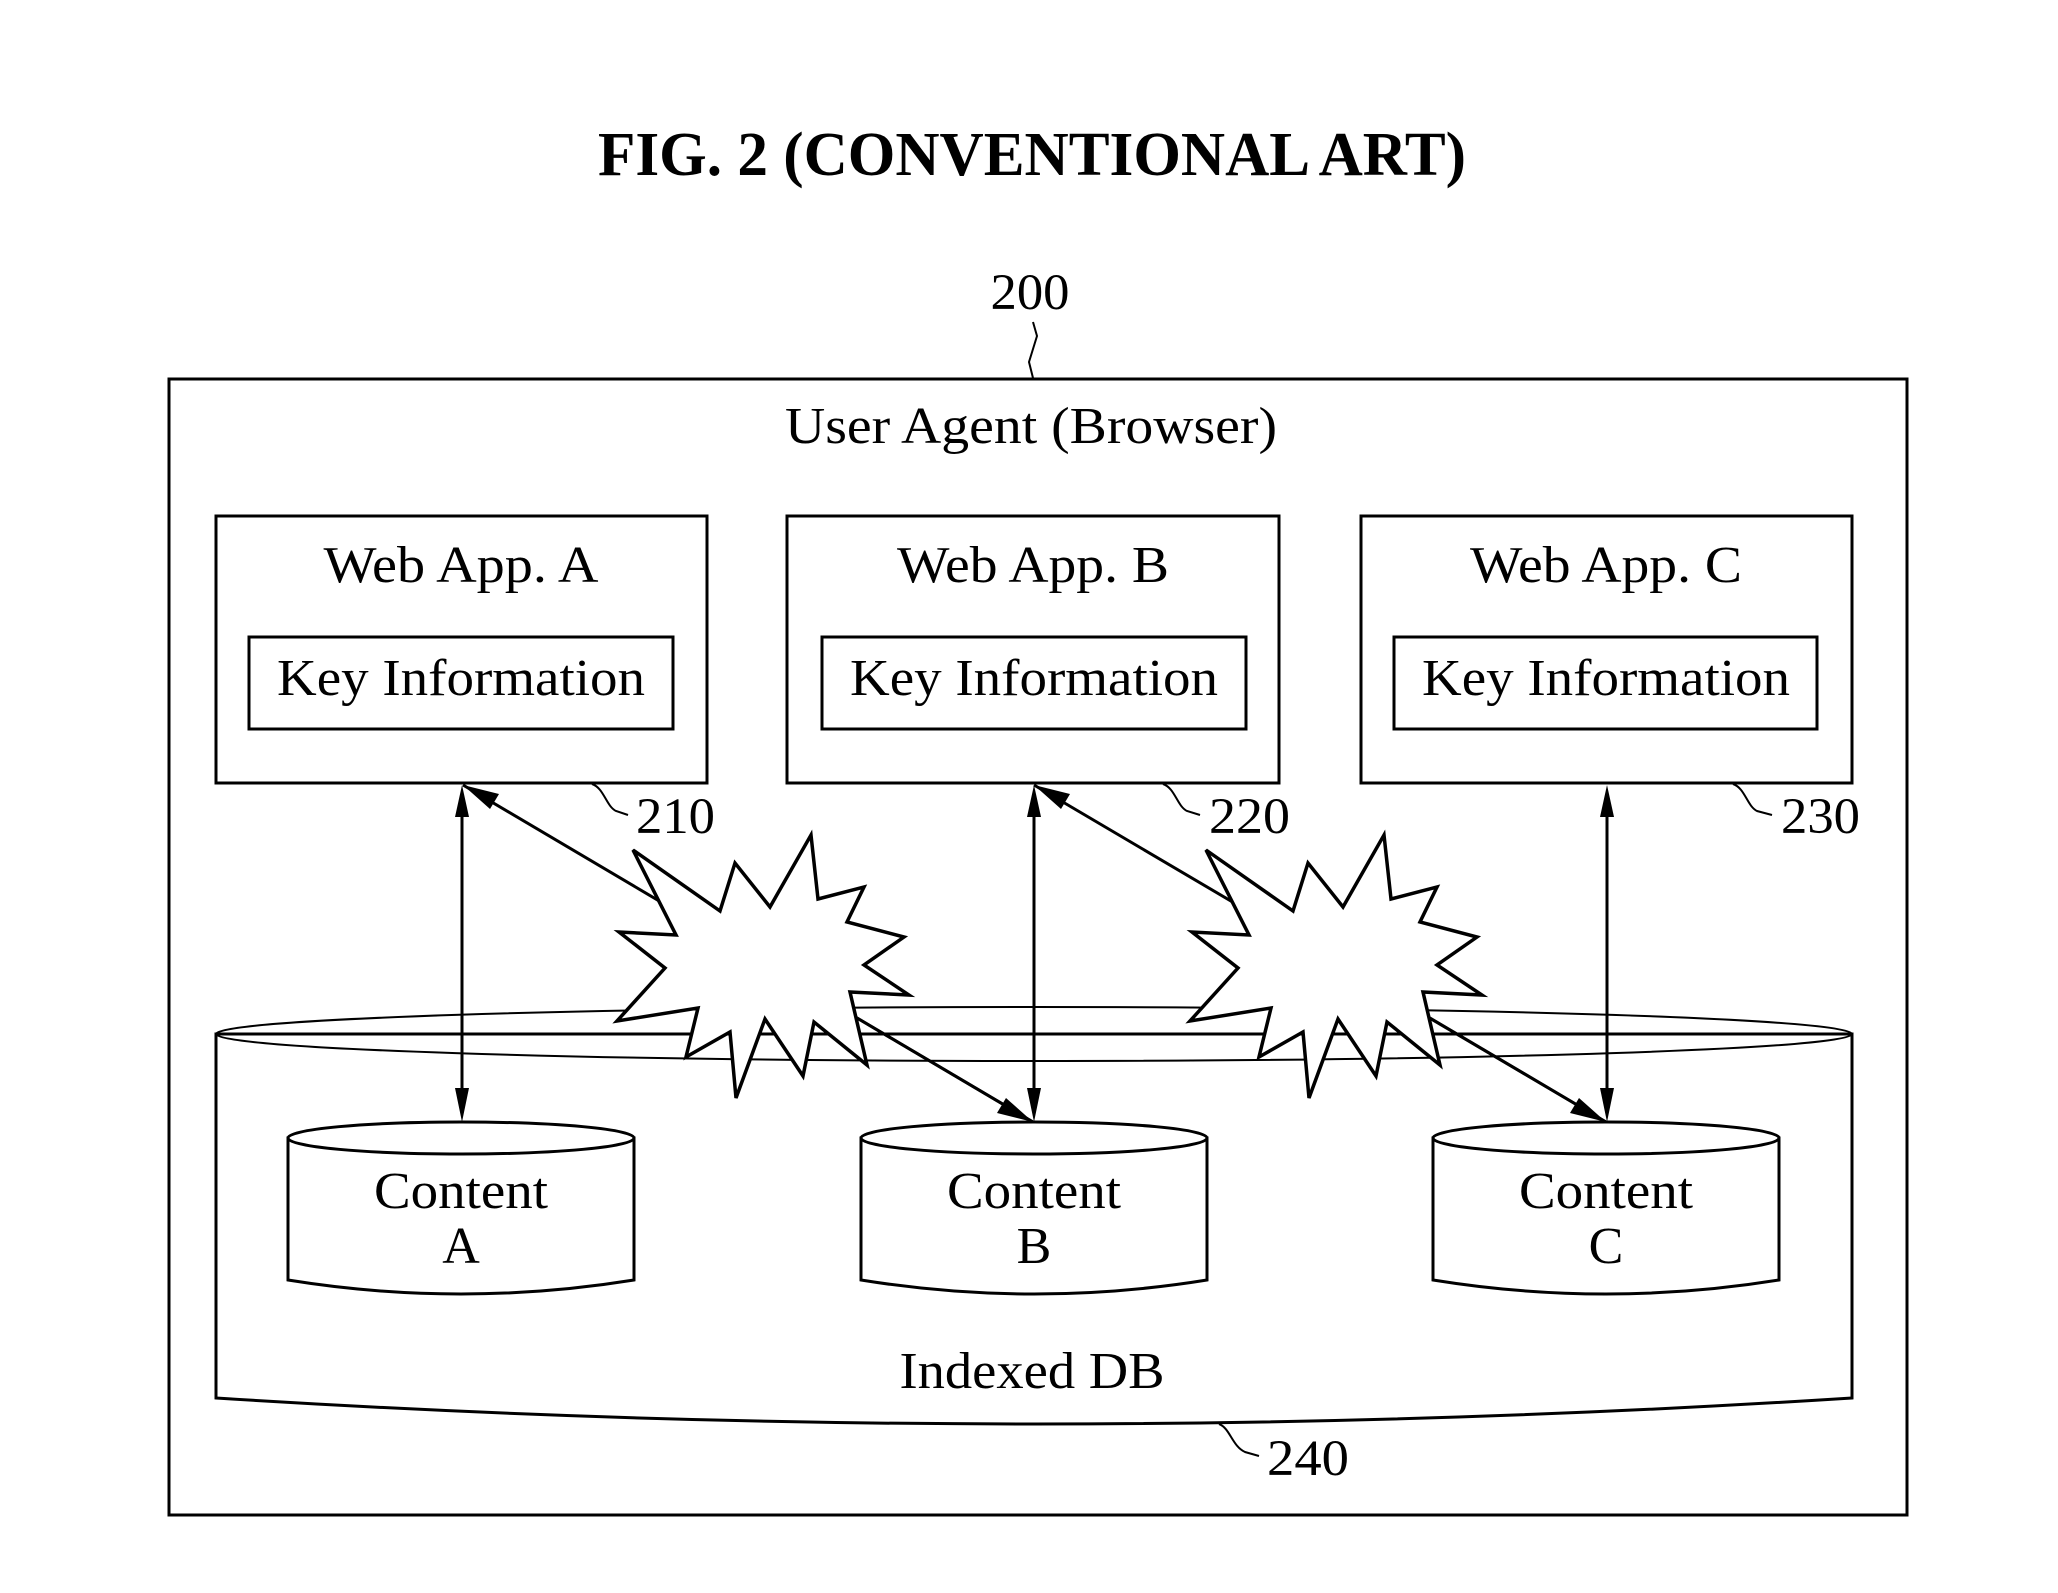  I want to click on web-app-a: Web App. A Key Information, so click(461, 649).